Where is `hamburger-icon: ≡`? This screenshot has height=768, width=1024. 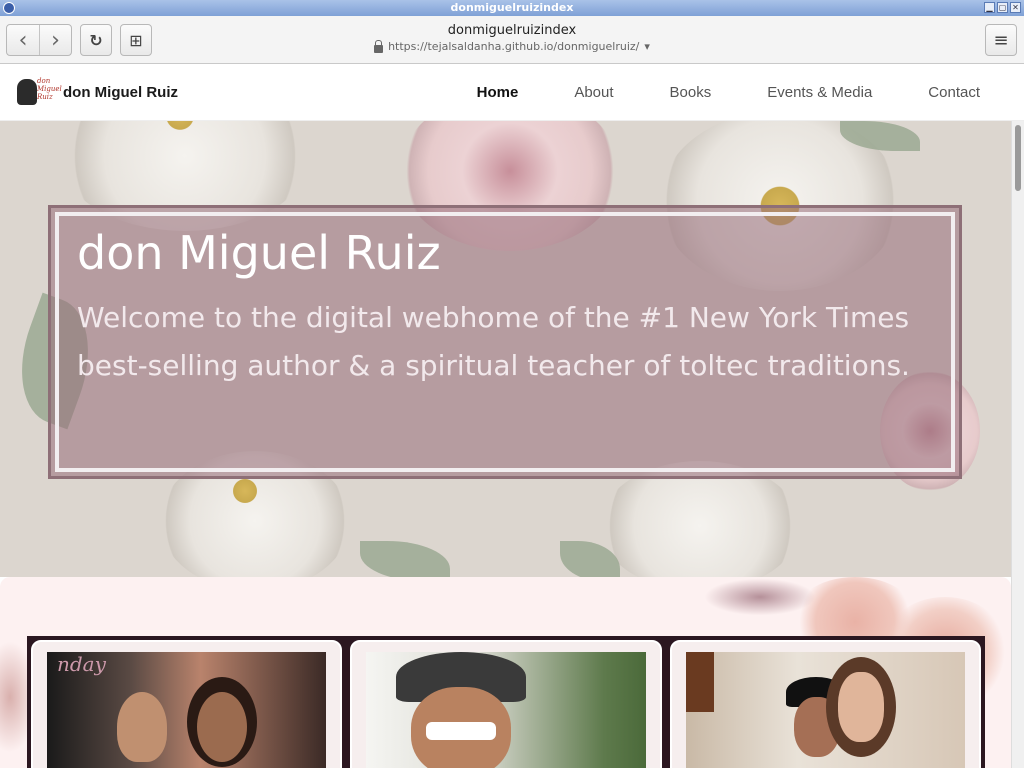 hamburger-icon: ≡ is located at coordinates (1001, 40).